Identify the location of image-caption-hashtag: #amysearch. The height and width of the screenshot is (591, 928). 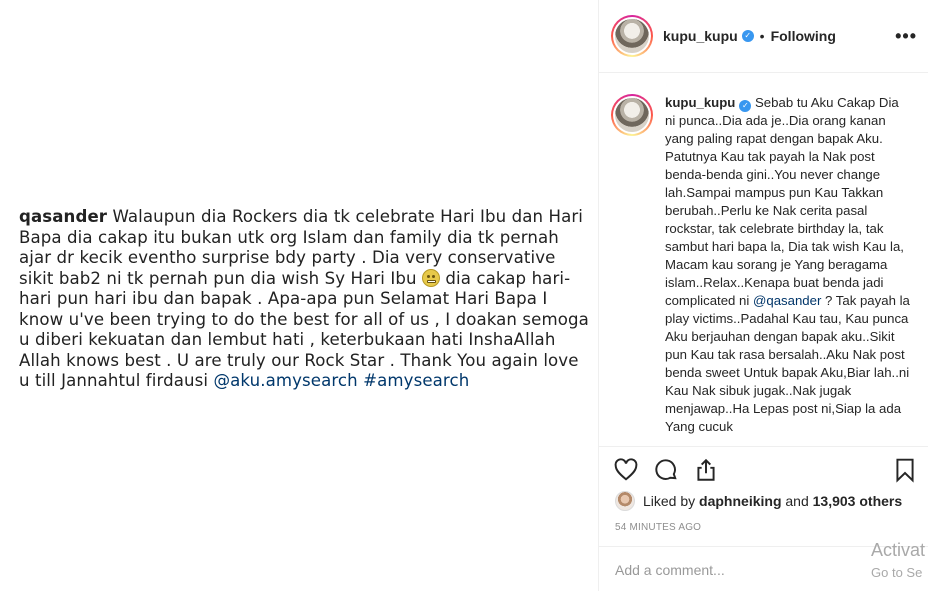
(416, 380).